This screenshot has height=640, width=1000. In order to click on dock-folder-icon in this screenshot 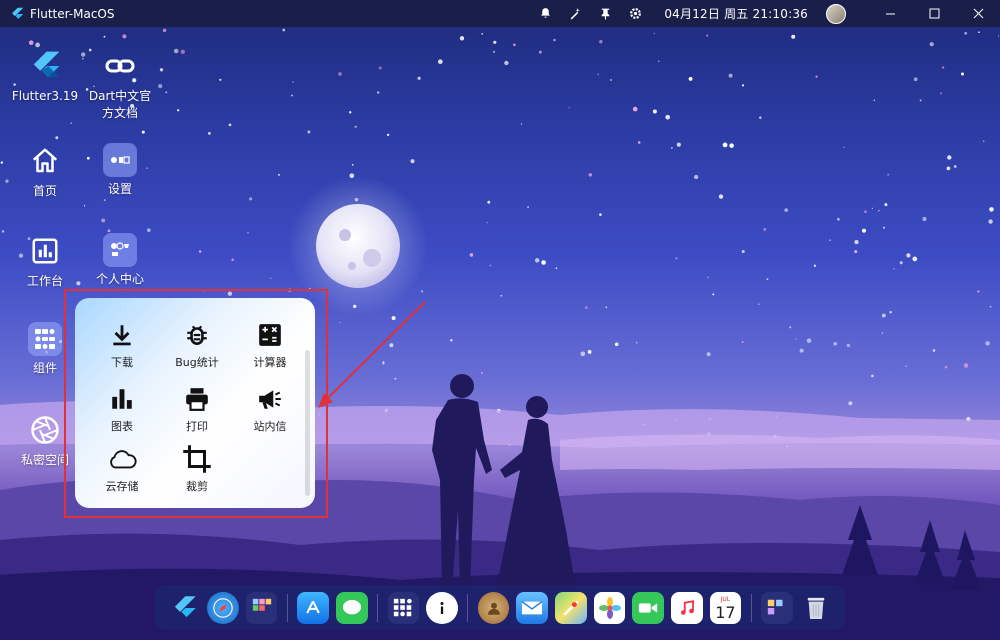, I will do `click(777, 607)`.